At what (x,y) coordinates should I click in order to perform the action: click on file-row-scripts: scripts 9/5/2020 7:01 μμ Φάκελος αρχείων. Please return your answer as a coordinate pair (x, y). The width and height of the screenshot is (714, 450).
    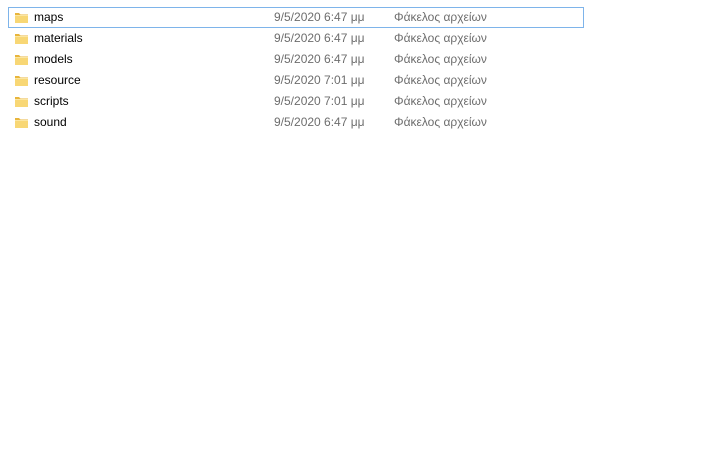
    Looking at the image, I should click on (296, 101).